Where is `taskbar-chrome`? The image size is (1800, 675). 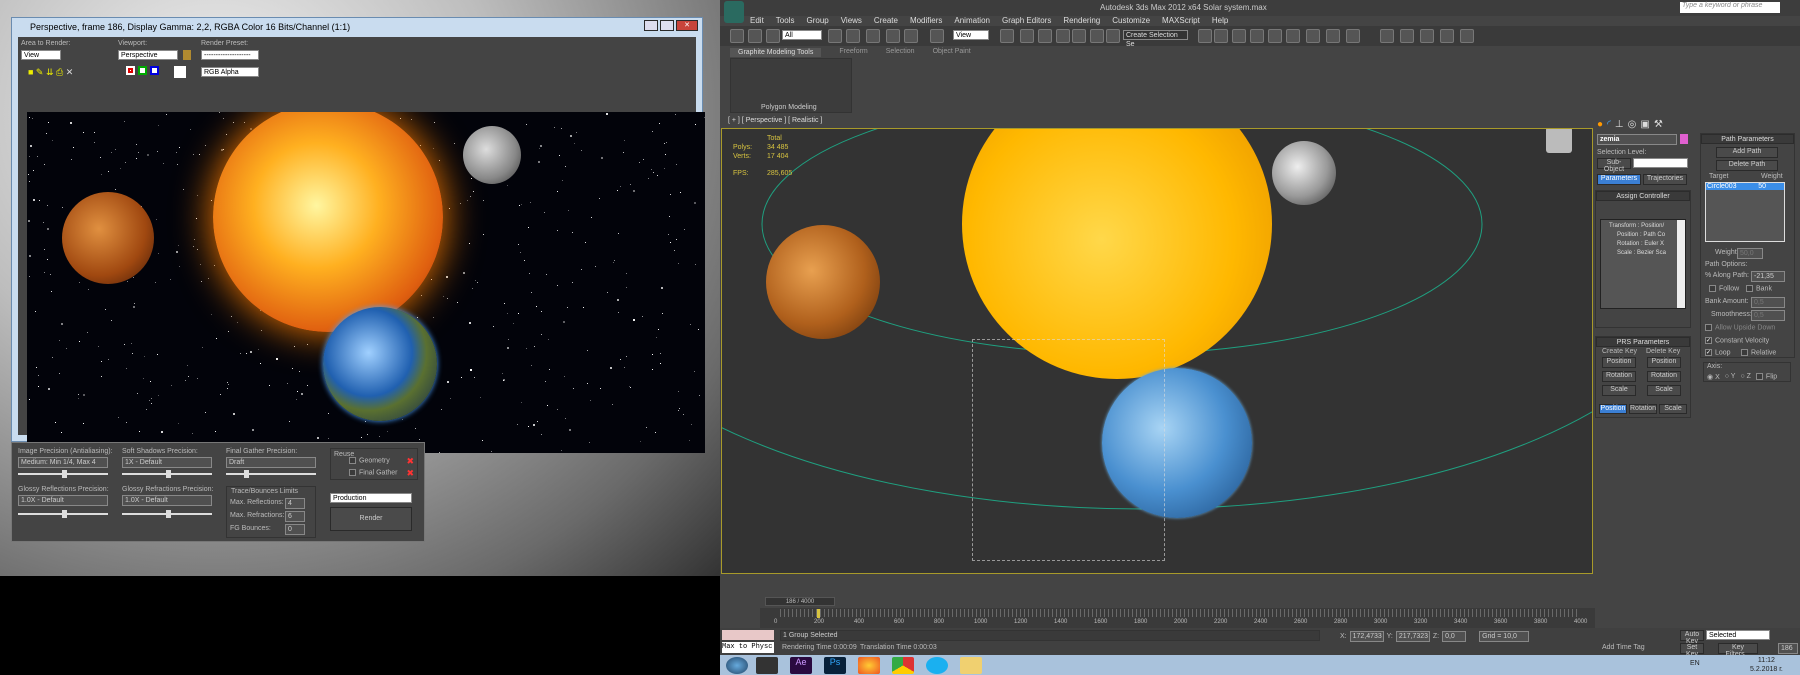 taskbar-chrome is located at coordinates (903, 665).